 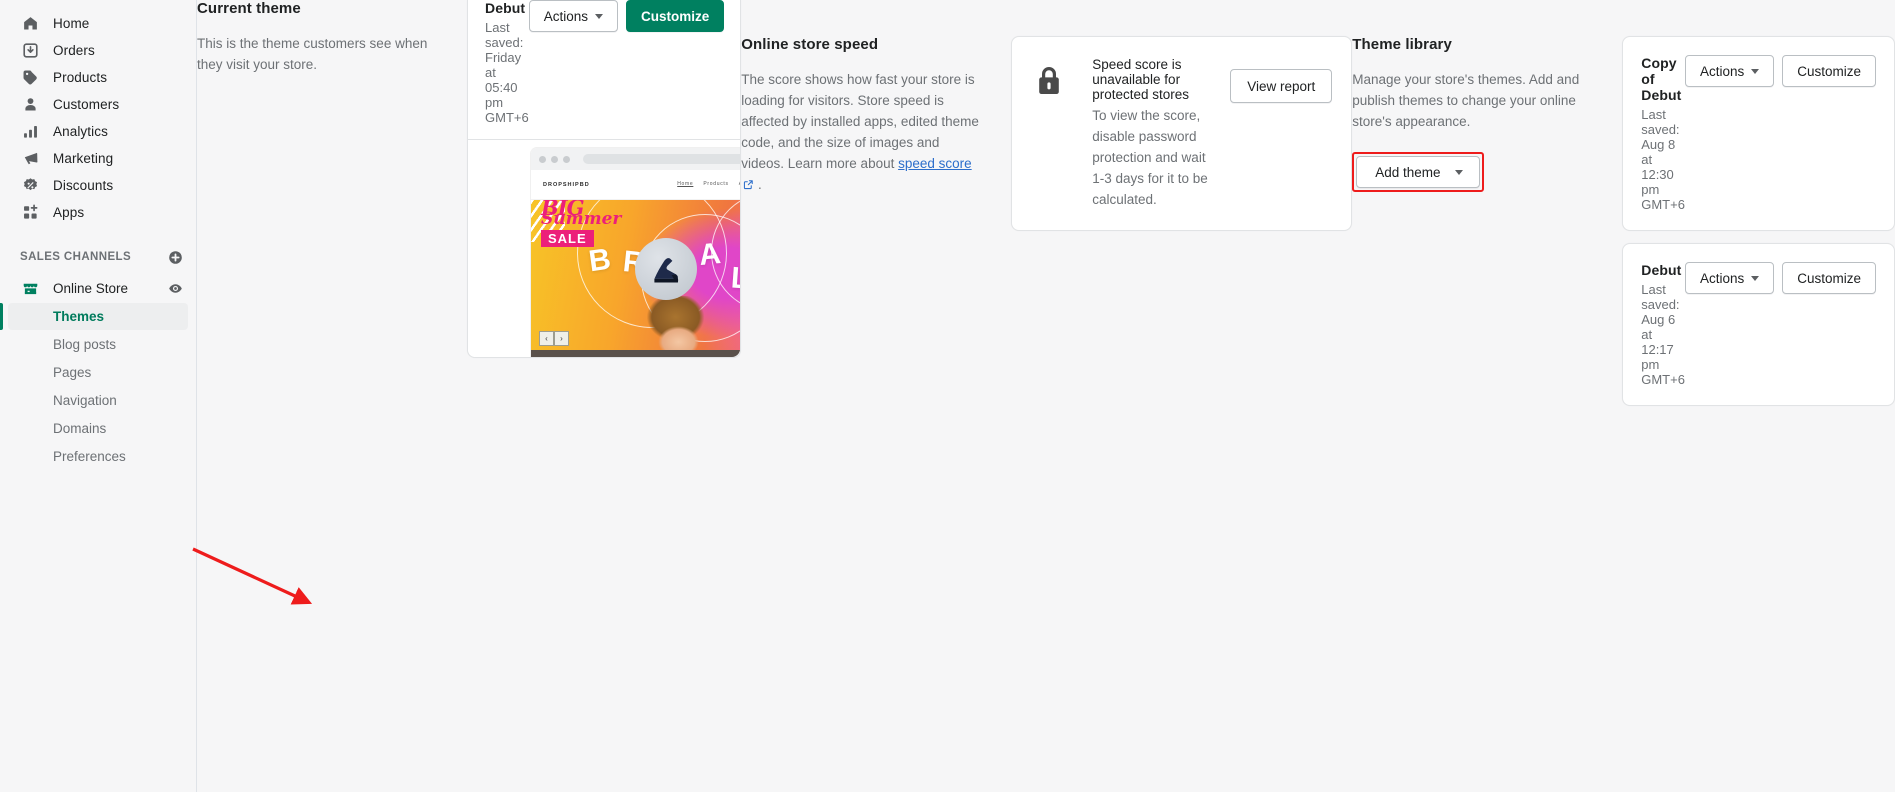 What do you see at coordinates (1663, 334) in the screenshot?
I see `theme-item-last-saved: Last saved: Aug 6 at 12:17 pm GMT+6` at bounding box center [1663, 334].